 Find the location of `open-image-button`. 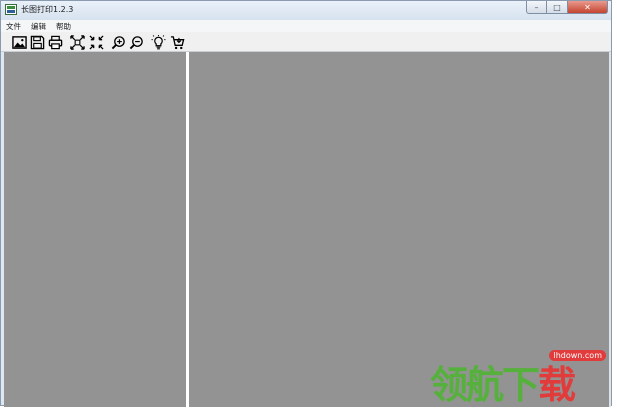

open-image-button is located at coordinates (19, 42).